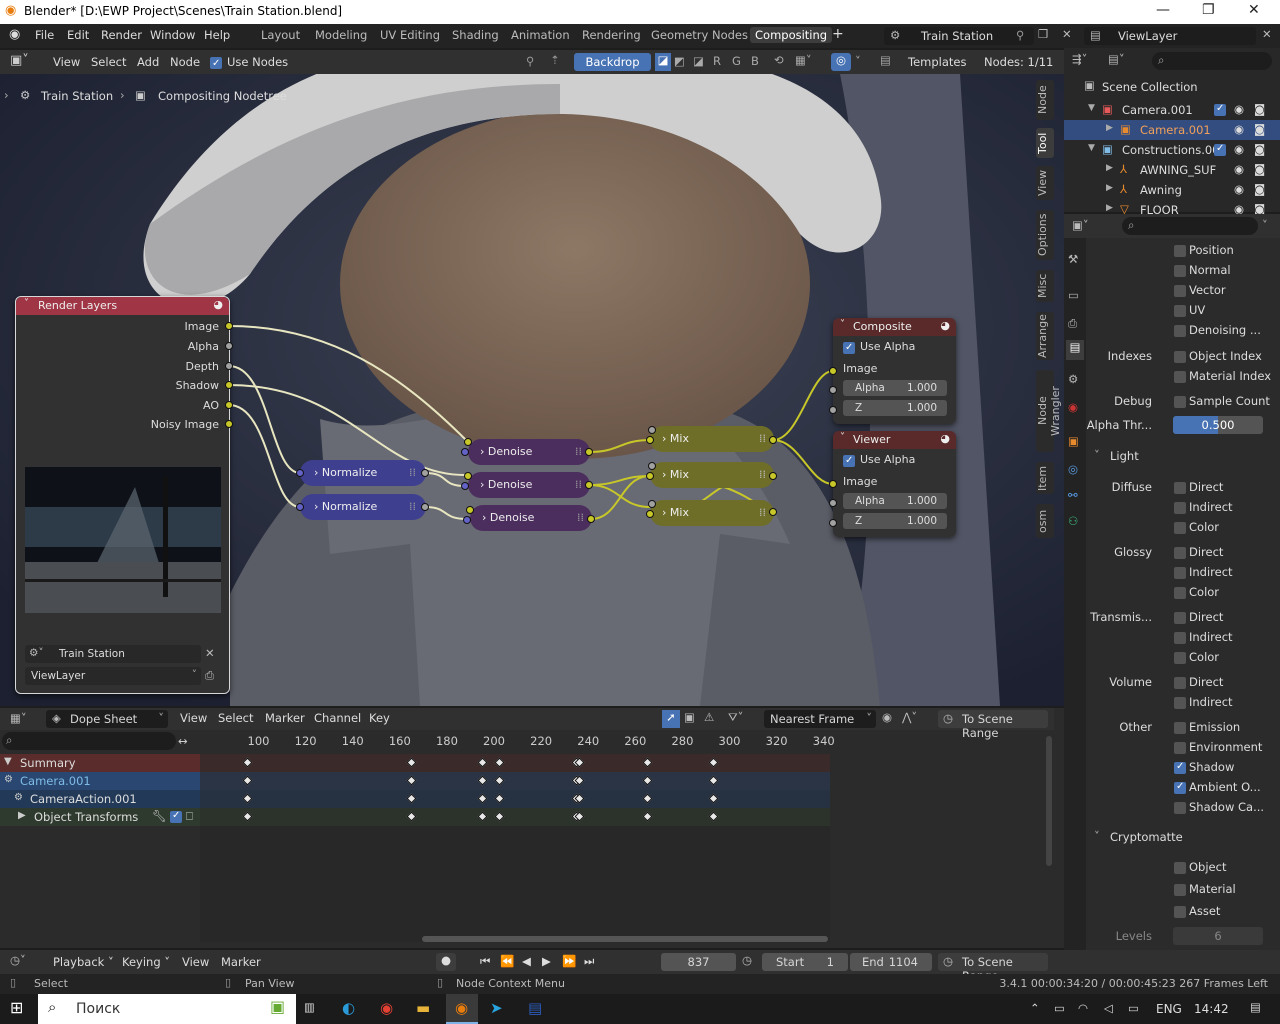  Describe the element at coordinates (249, 62) in the screenshot. I see `use-nodes-checkbox: Use Nodes` at that location.